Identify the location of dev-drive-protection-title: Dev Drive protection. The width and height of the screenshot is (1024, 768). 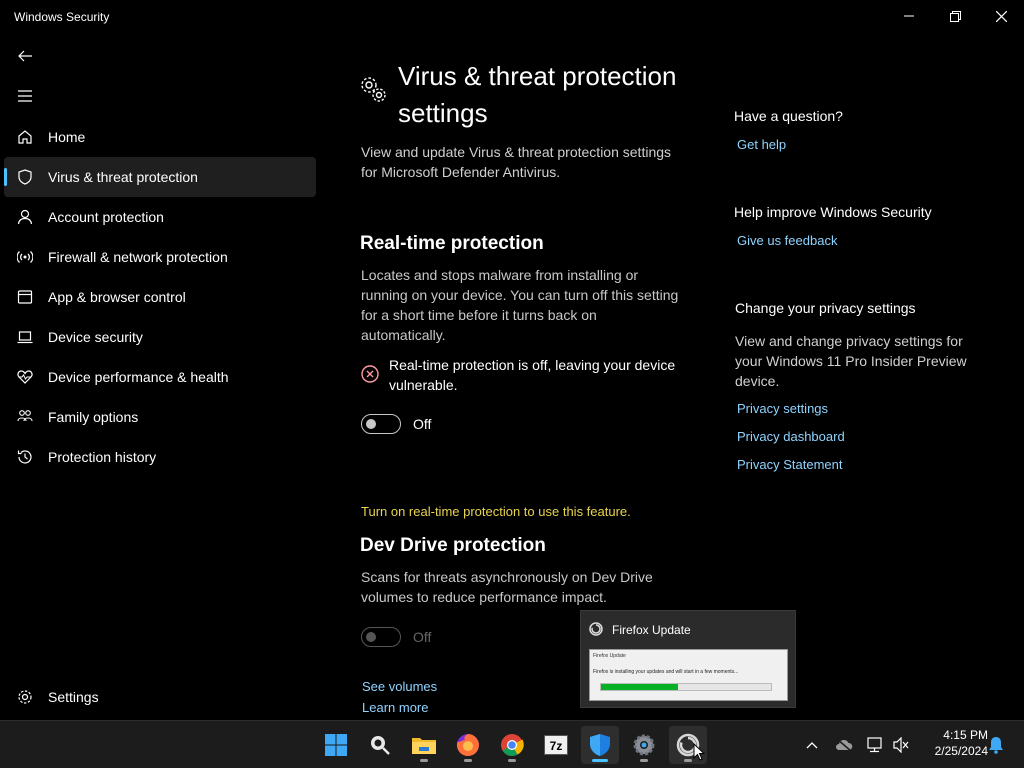
(453, 545).